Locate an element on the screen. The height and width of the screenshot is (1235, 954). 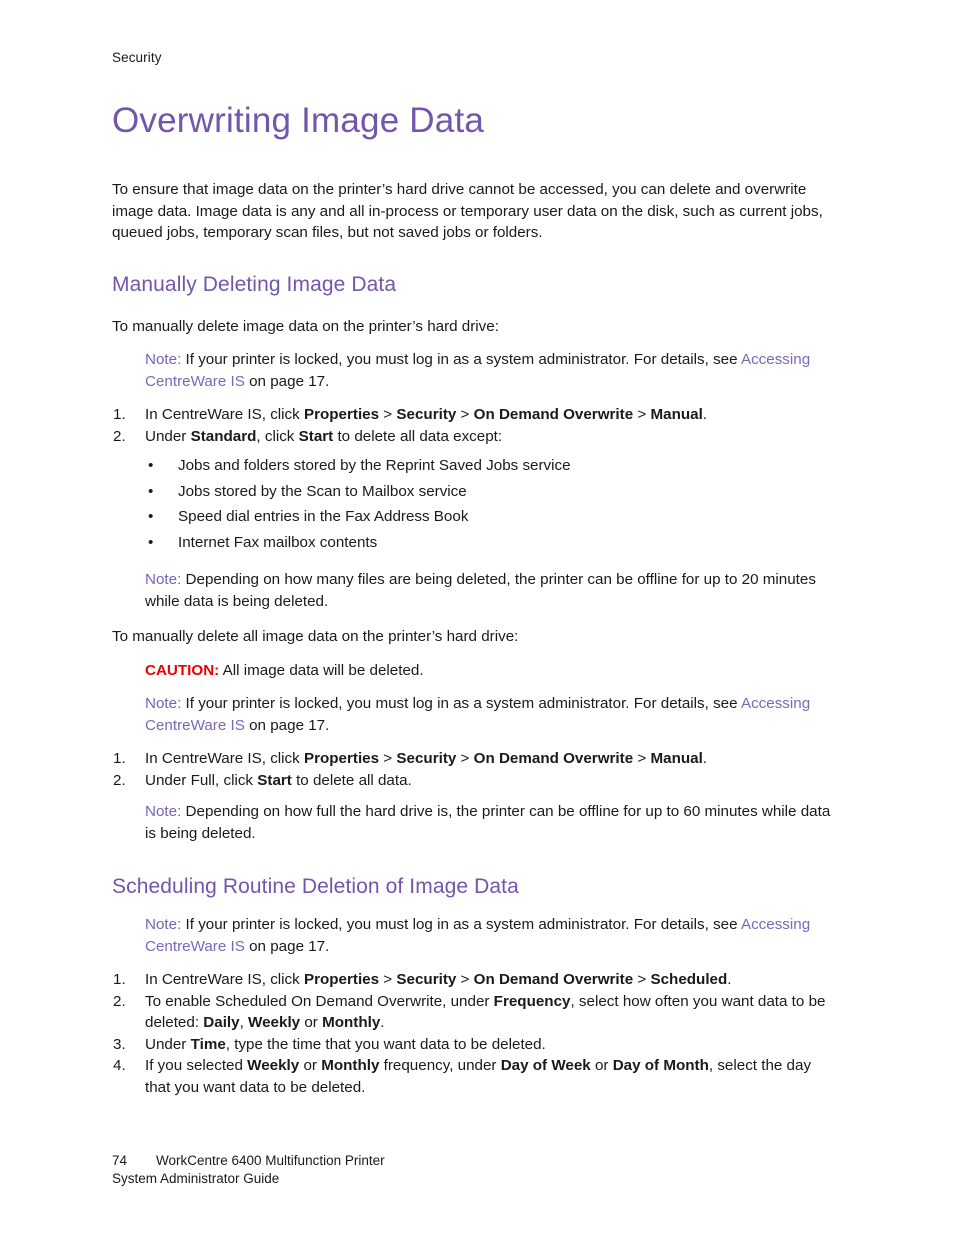
section-heading-manually-deleting: Manually Deleting Image Data is located at coordinates (254, 284).